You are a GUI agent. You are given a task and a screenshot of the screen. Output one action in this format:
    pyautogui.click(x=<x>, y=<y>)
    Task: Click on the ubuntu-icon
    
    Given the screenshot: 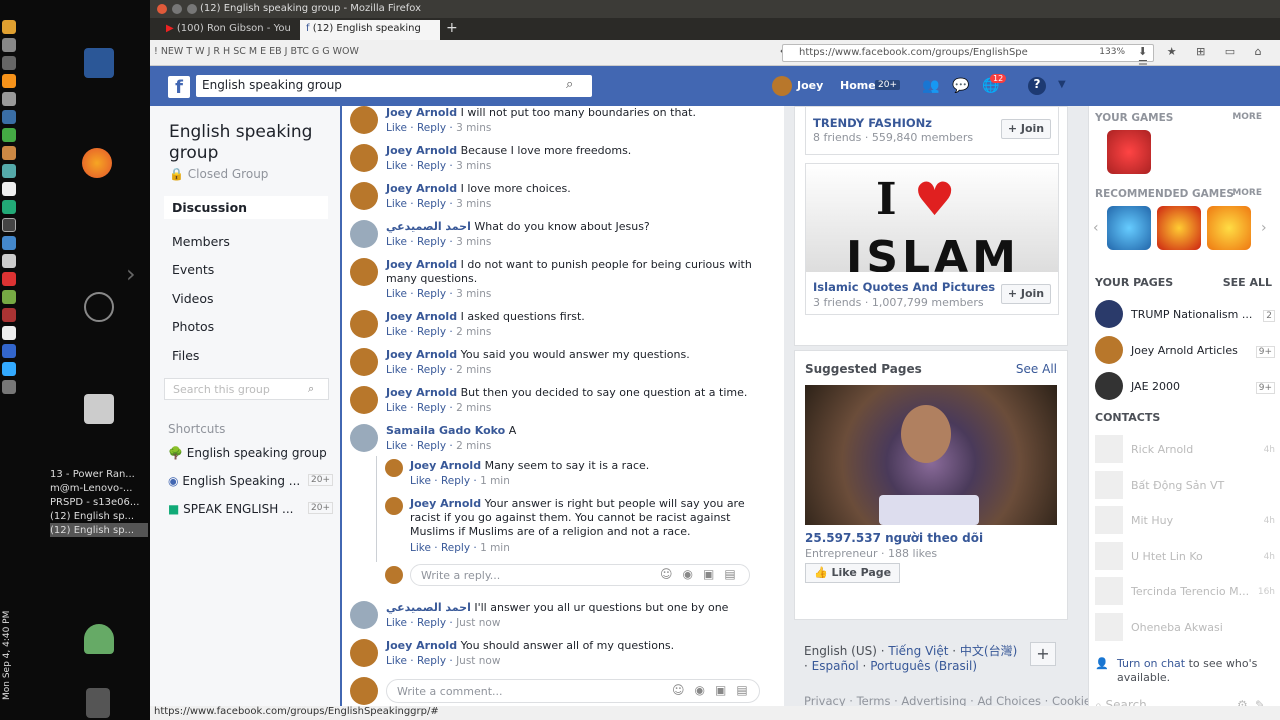 What is the action you would take?
    pyautogui.click(x=99, y=307)
    